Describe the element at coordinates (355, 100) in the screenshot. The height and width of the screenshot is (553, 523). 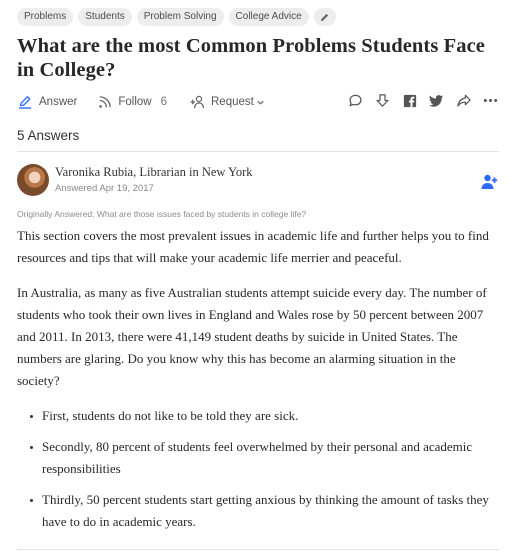
I see `comment-icon` at that location.